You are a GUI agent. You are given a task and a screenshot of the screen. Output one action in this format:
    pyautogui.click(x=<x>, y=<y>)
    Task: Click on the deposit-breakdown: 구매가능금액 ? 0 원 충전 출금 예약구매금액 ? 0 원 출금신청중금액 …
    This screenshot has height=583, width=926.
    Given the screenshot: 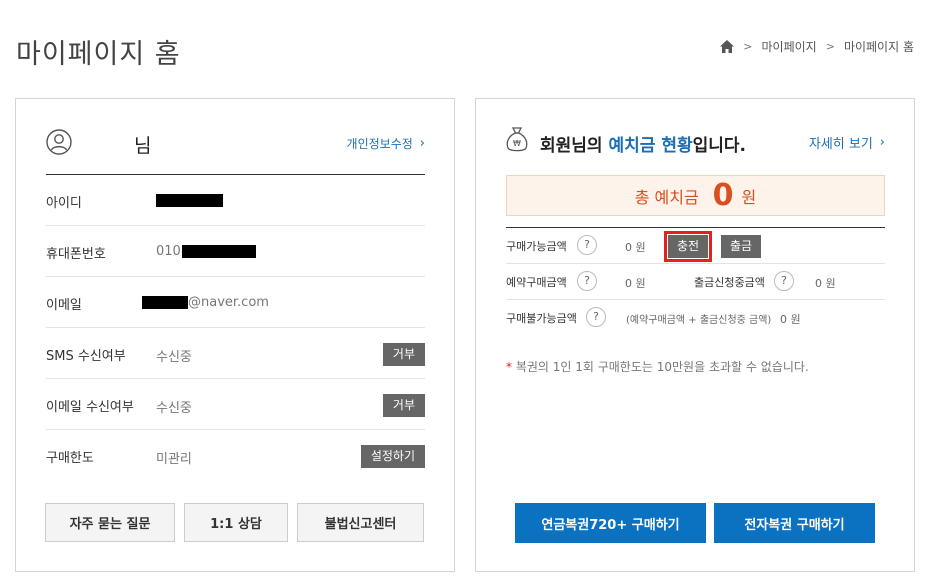 What is the action you would take?
    pyautogui.click(x=695, y=281)
    